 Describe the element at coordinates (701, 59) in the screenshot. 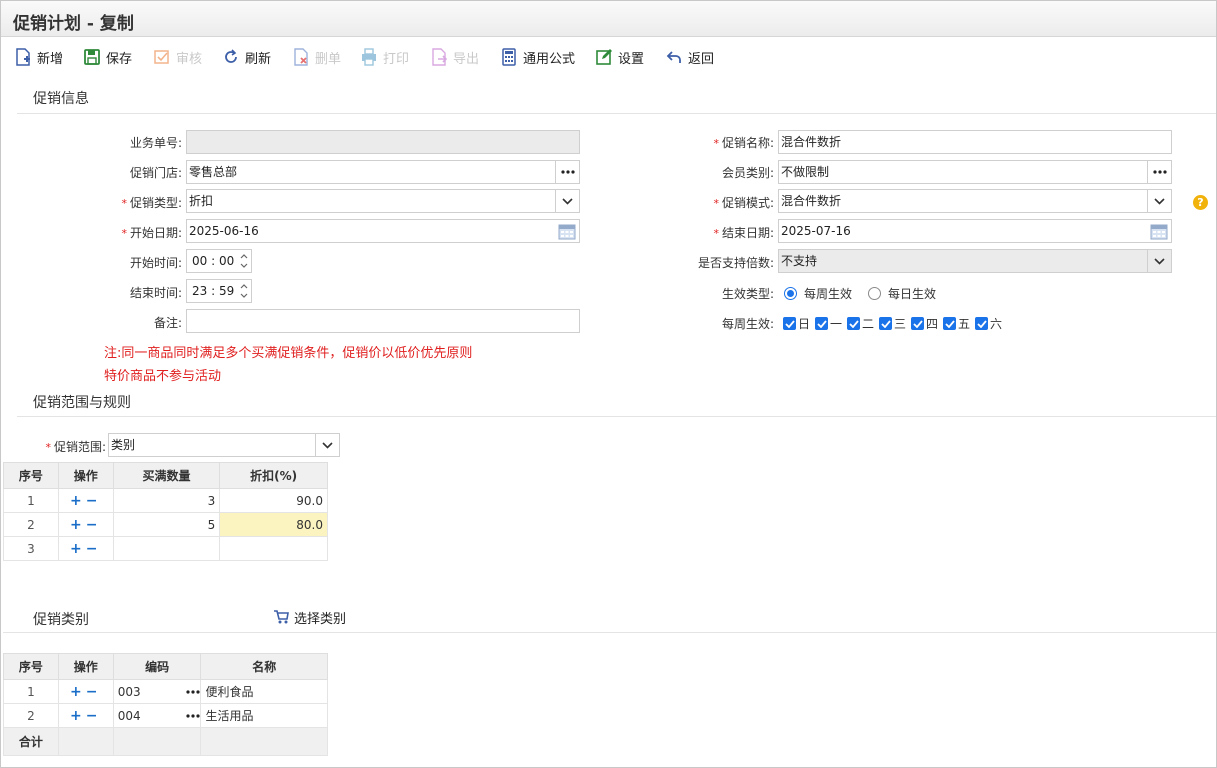

I see `back-label: 返回` at that location.